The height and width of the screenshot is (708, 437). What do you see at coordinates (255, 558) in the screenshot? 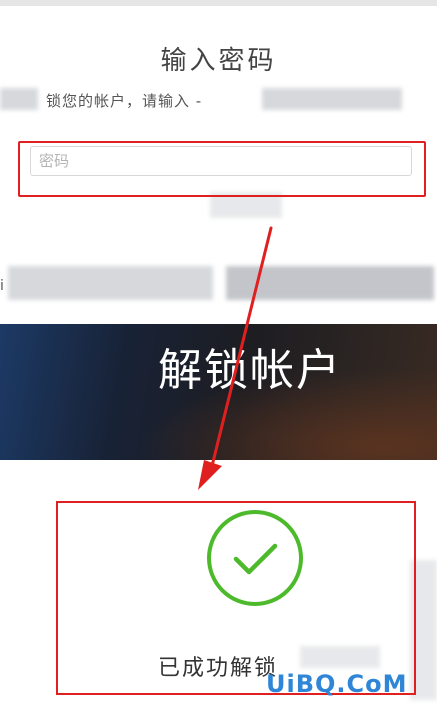
I see `check-circle-icon` at bounding box center [255, 558].